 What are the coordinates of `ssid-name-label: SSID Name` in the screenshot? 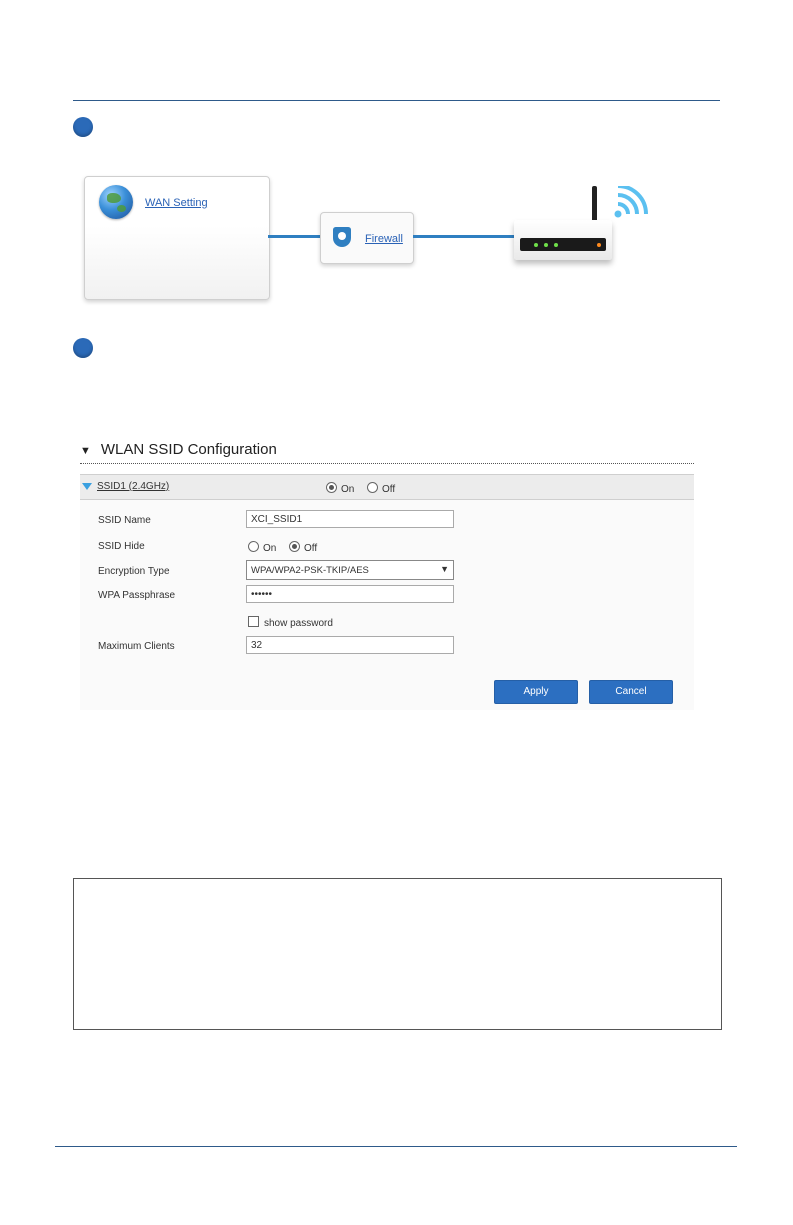 It's located at (124, 520).